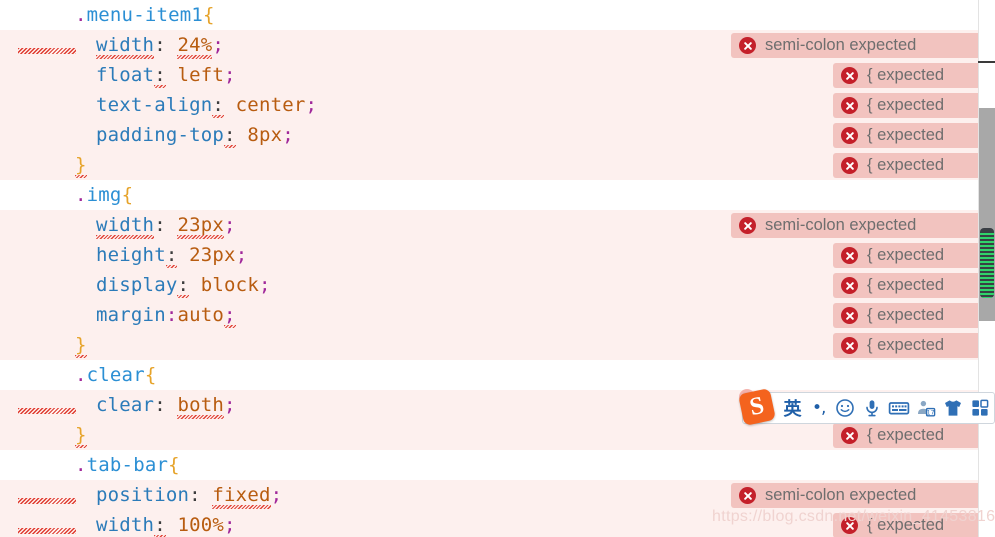  What do you see at coordinates (489, 195) in the screenshot?
I see `code-line: .img{` at bounding box center [489, 195].